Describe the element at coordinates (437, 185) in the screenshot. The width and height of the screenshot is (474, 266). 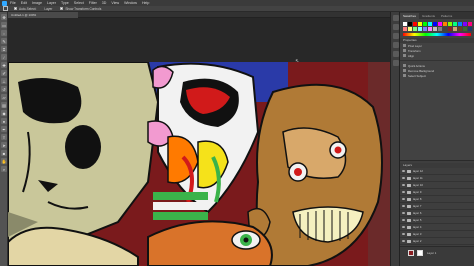
I see `layer-row: layer 10` at that location.